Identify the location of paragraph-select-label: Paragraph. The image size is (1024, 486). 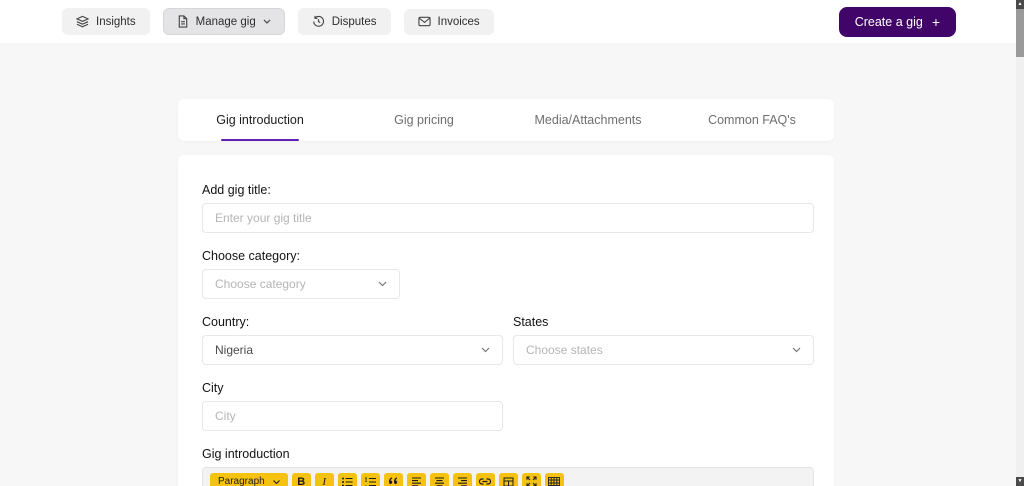
(241, 481).